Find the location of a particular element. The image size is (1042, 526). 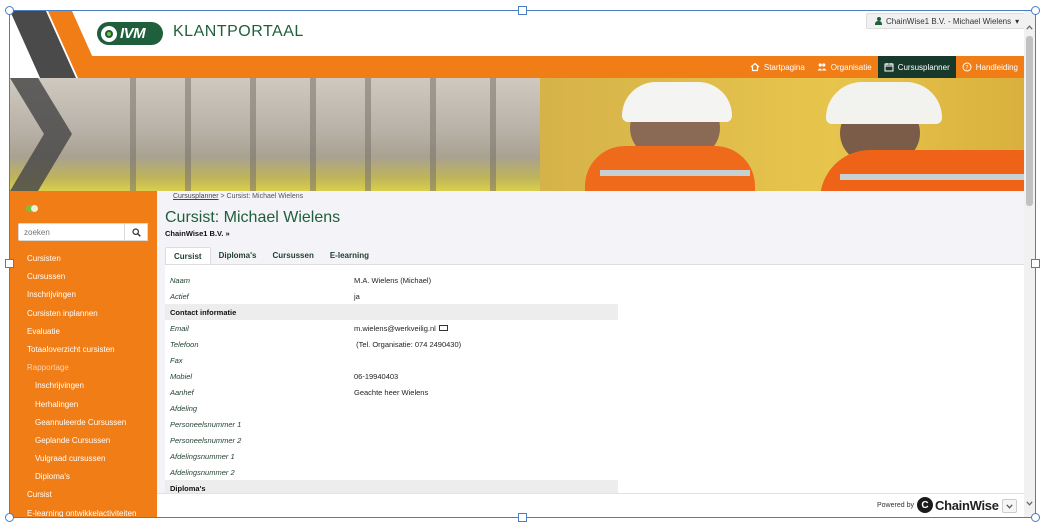

sidebar-item-geplande-cursussen: Geplande Cursussen is located at coordinates (83, 441).